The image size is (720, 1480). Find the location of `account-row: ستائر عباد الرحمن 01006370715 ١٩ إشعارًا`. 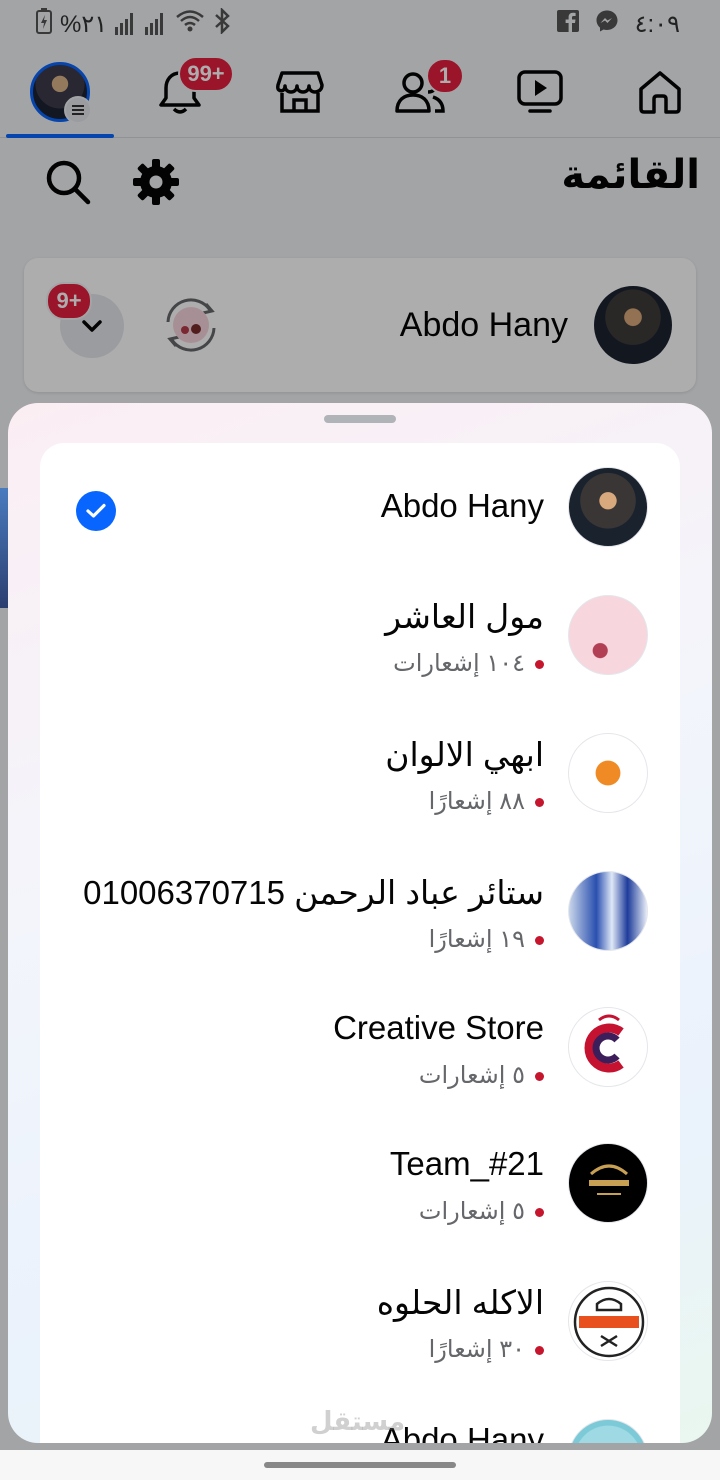

account-row: ستائر عباد الرحمن 01006370715 ١٩ إشعارًا is located at coordinates (360, 921).